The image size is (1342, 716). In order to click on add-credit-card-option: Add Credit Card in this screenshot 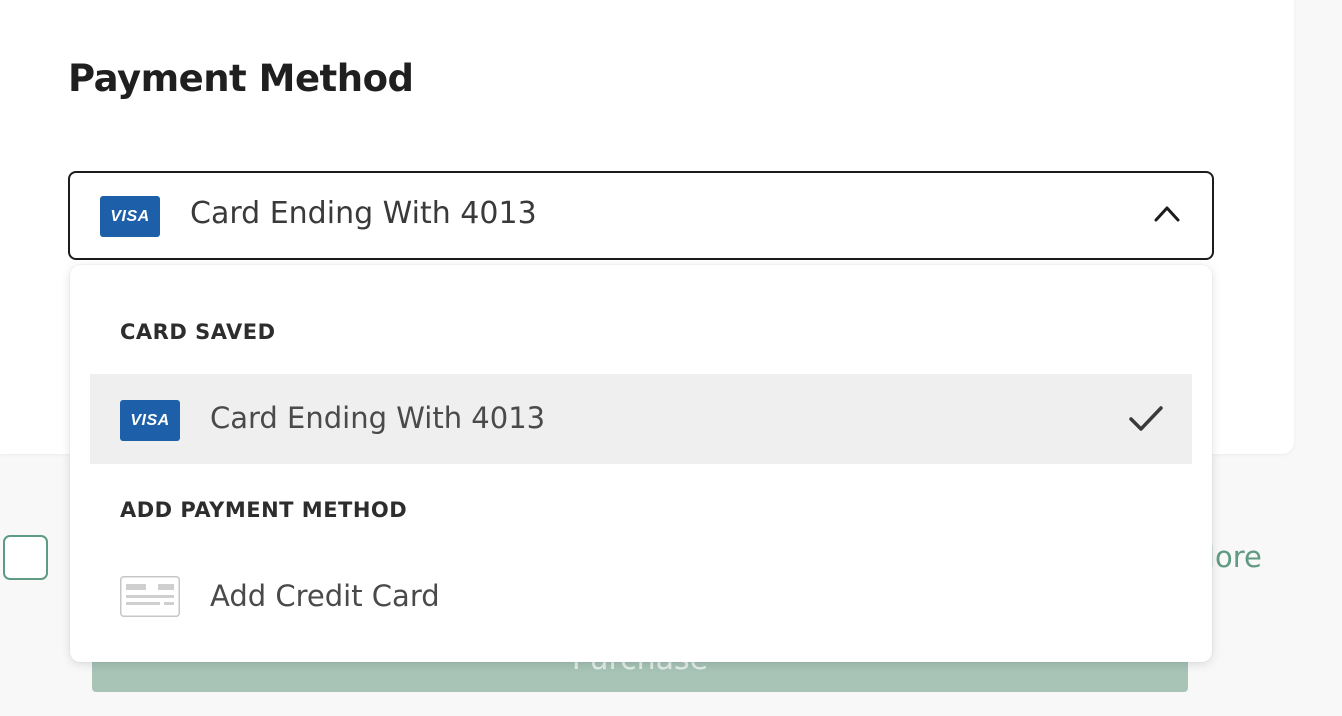, I will do `click(641, 597)`.